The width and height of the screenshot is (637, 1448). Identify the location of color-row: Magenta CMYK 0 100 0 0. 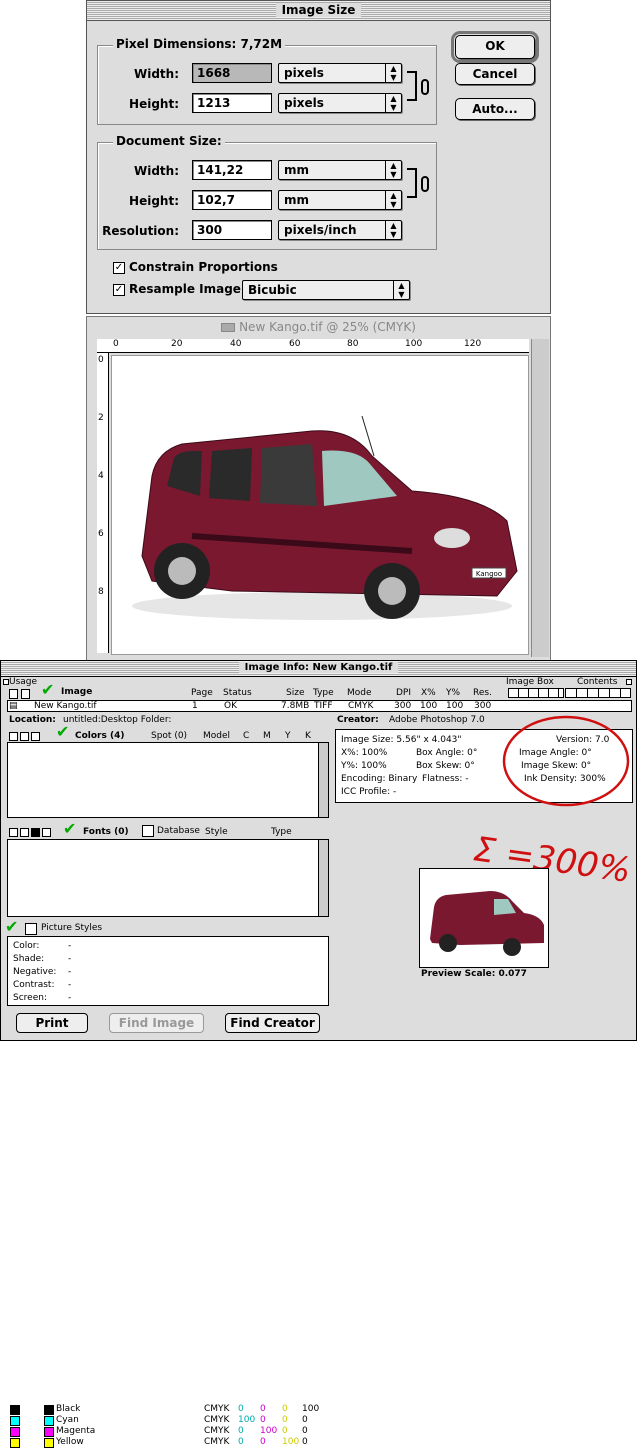
(158, 1431).